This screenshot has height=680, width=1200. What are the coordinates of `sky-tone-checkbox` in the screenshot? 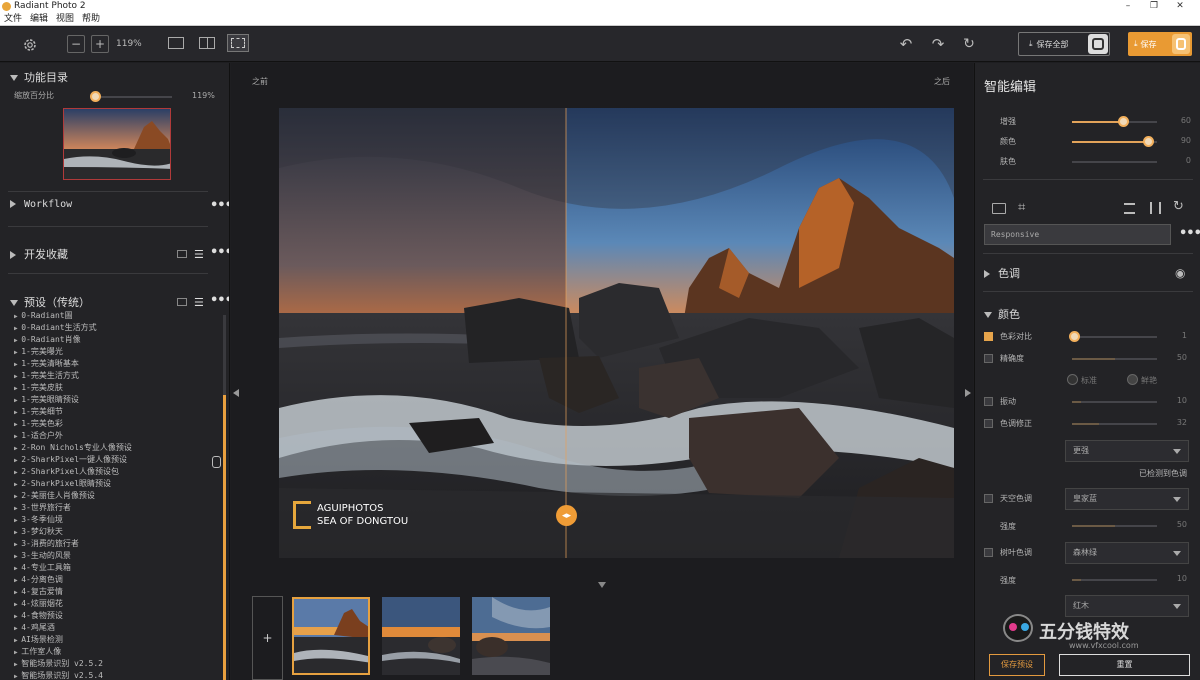 It's located at (988, 498).